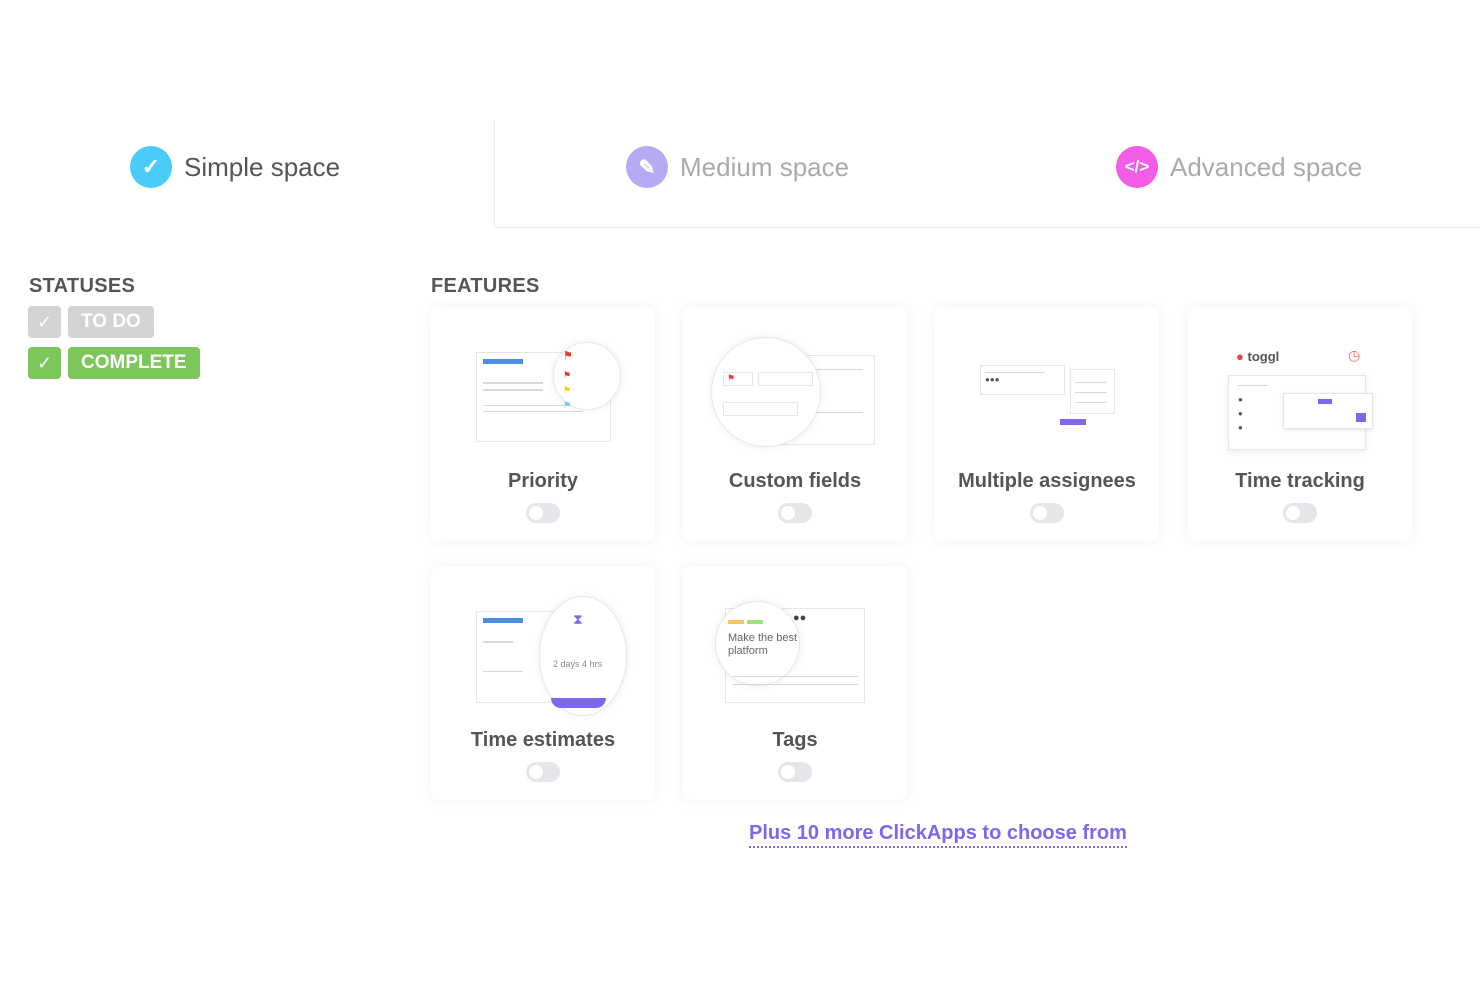 This screenshot has width=1480, height=987. Describe the element at coordinates (795, 513) in the screenshot. I see `custom-fields-toggle` at that location.